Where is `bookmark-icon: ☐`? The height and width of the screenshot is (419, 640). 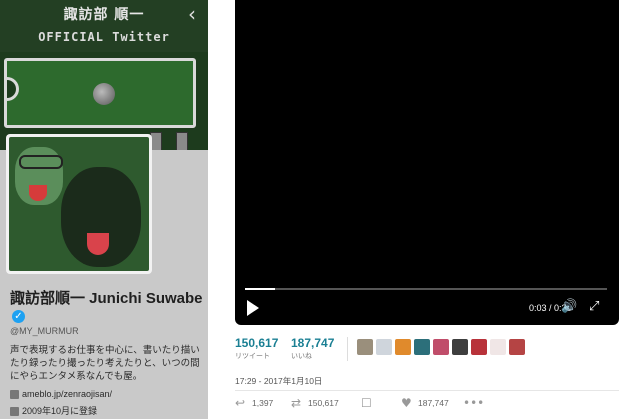 bookmark-icon: ☐ is located at coordinates (366, 403).